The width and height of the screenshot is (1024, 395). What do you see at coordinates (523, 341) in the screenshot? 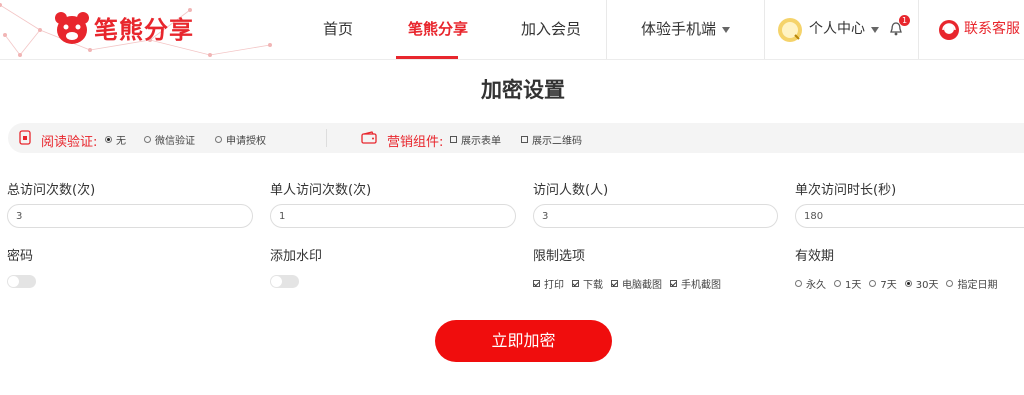
I see `encrypt-now-button: 立即加密` at bounding box center [523, 341].